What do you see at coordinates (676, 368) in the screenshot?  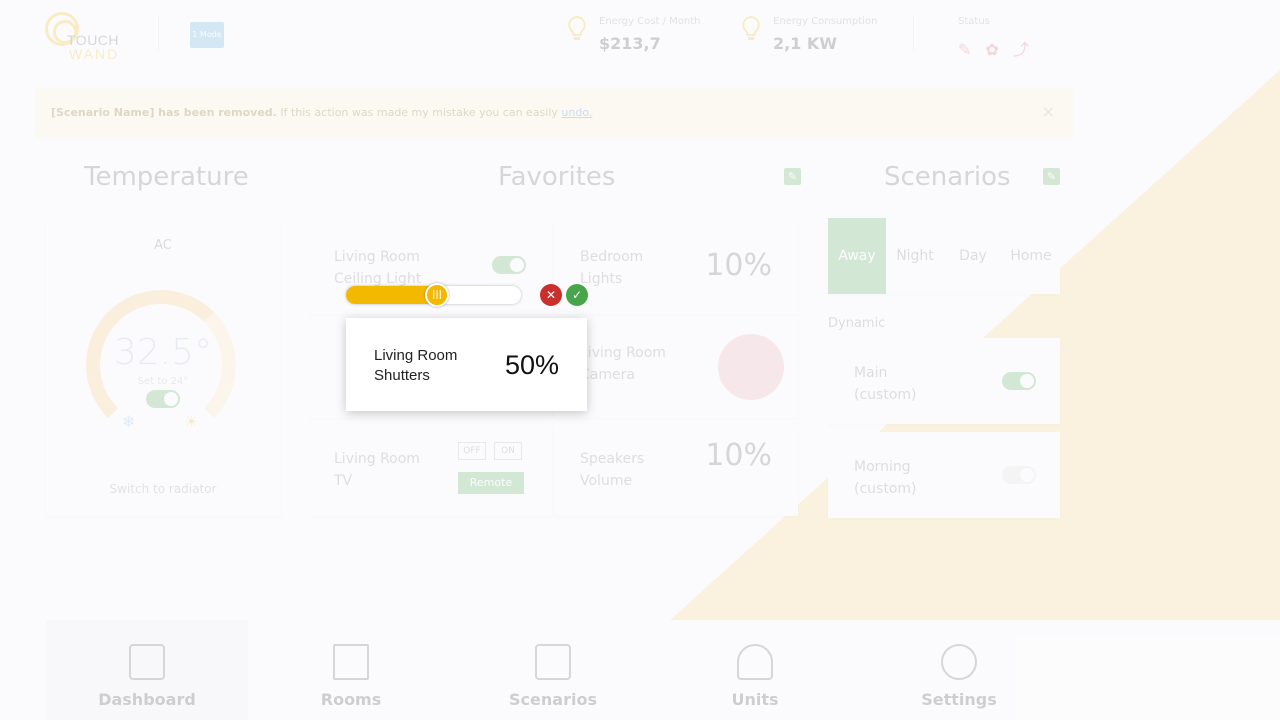 I see `favorite-camera: Living Room Camera` at bounding box center [676, 368].